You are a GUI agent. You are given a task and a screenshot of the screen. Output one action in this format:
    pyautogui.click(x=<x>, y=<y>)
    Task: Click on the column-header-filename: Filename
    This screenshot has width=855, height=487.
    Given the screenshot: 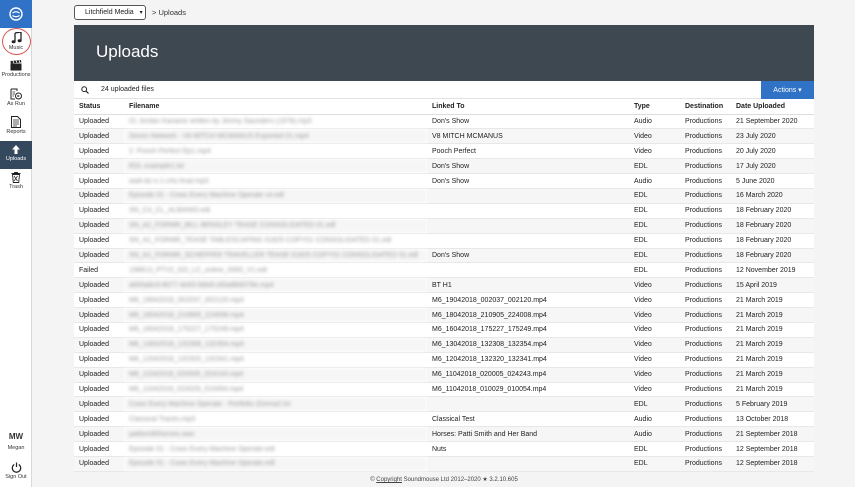 What is the action you would take?
    pyautogui.click(x=275, y=107)
    